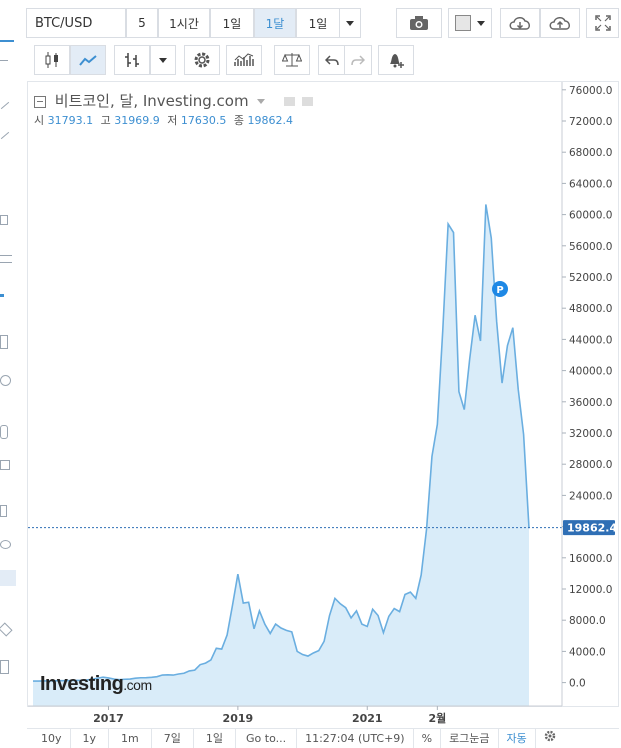  What do you see at coordinates (105, 120) in the screenshot?
I see `high-label: 고` at bounding box center [105, 120].